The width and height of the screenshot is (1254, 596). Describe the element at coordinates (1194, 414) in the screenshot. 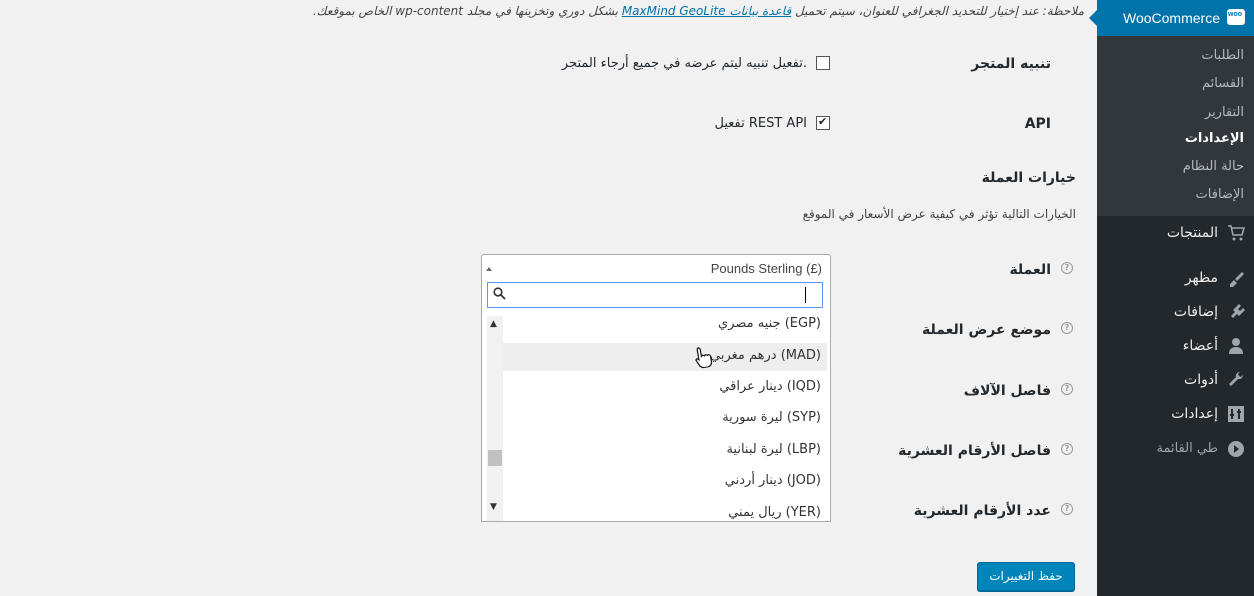

I see `sidebar-item-label: إعدادات` at that location.